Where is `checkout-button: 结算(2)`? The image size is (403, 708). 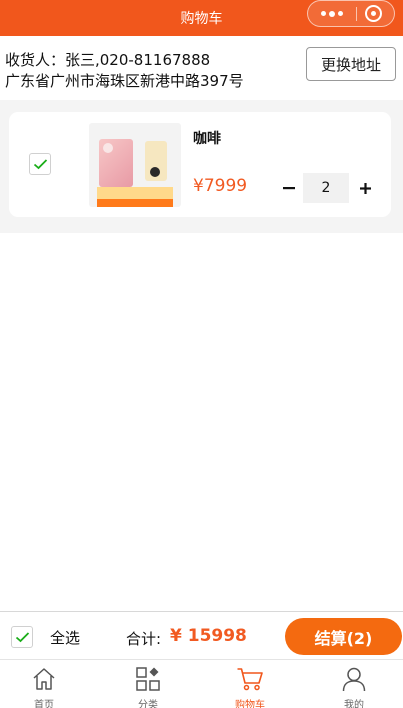 checkout-button: 结算(2) is located at coordinates (343, 636).